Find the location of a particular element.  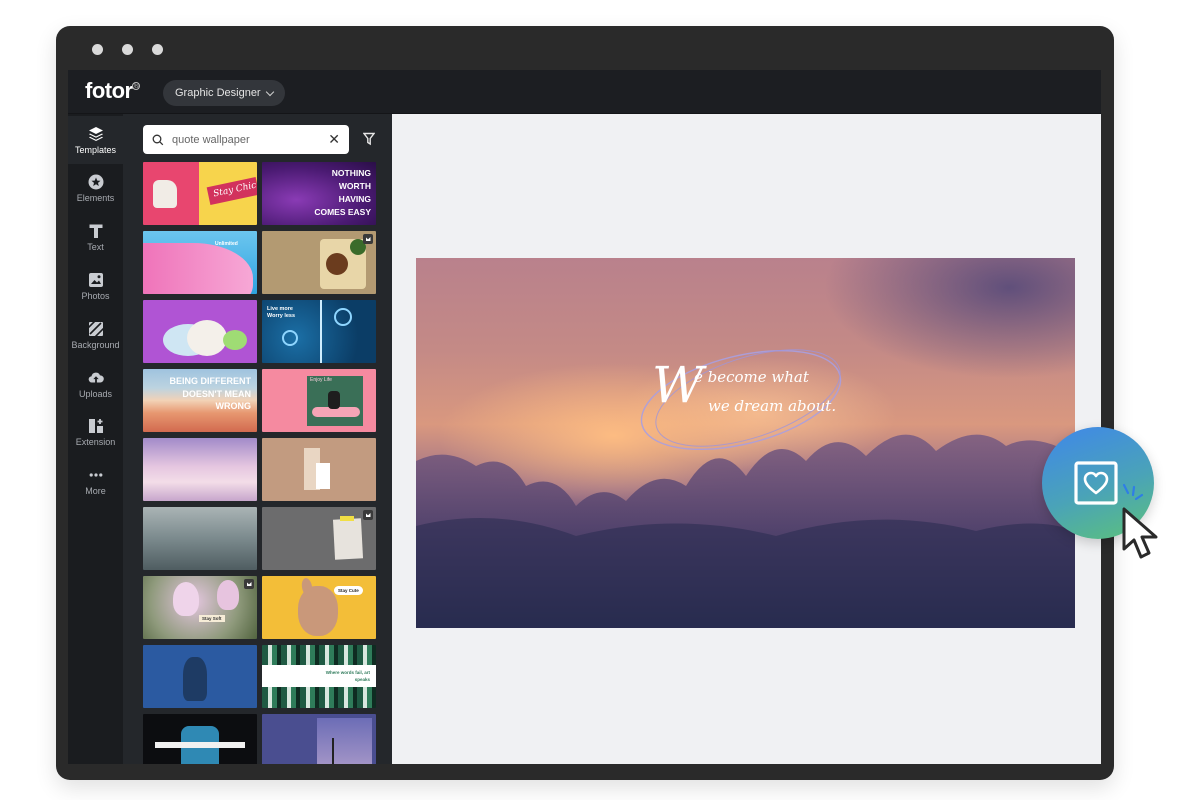

quote-line-1: e become what is located at coordinates (751, 377).